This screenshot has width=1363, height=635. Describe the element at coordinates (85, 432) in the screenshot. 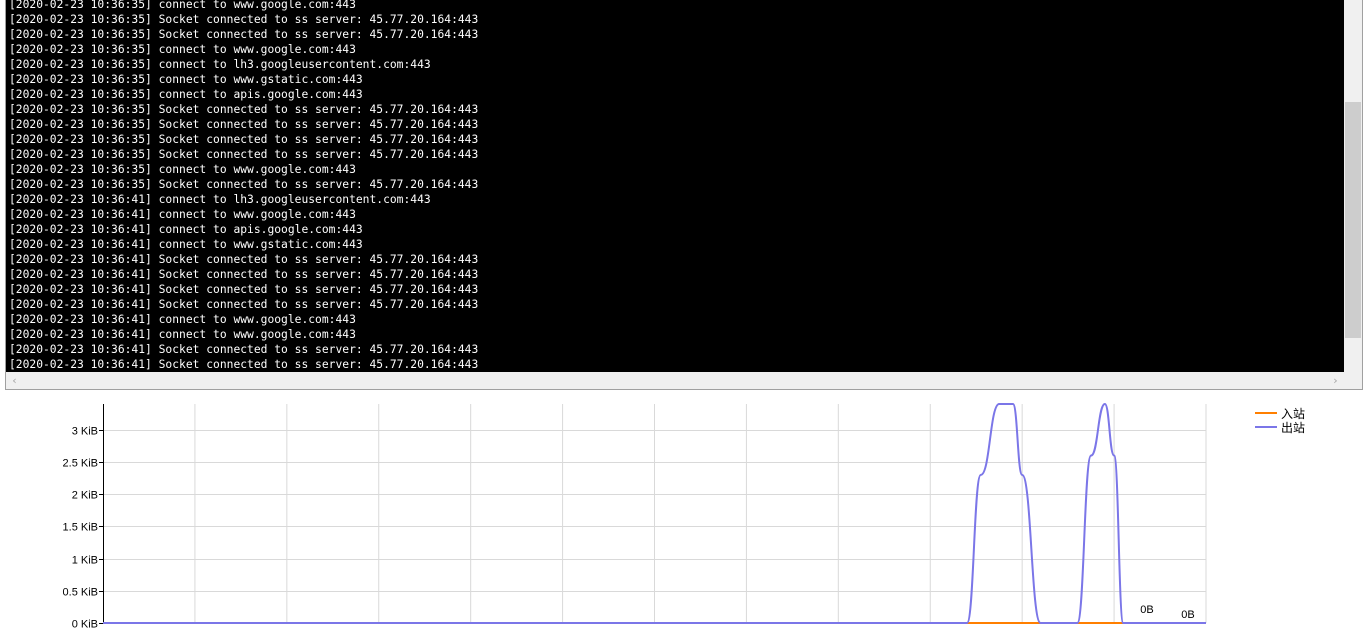

I see `y-tick-label: 3 KiB` at that location.